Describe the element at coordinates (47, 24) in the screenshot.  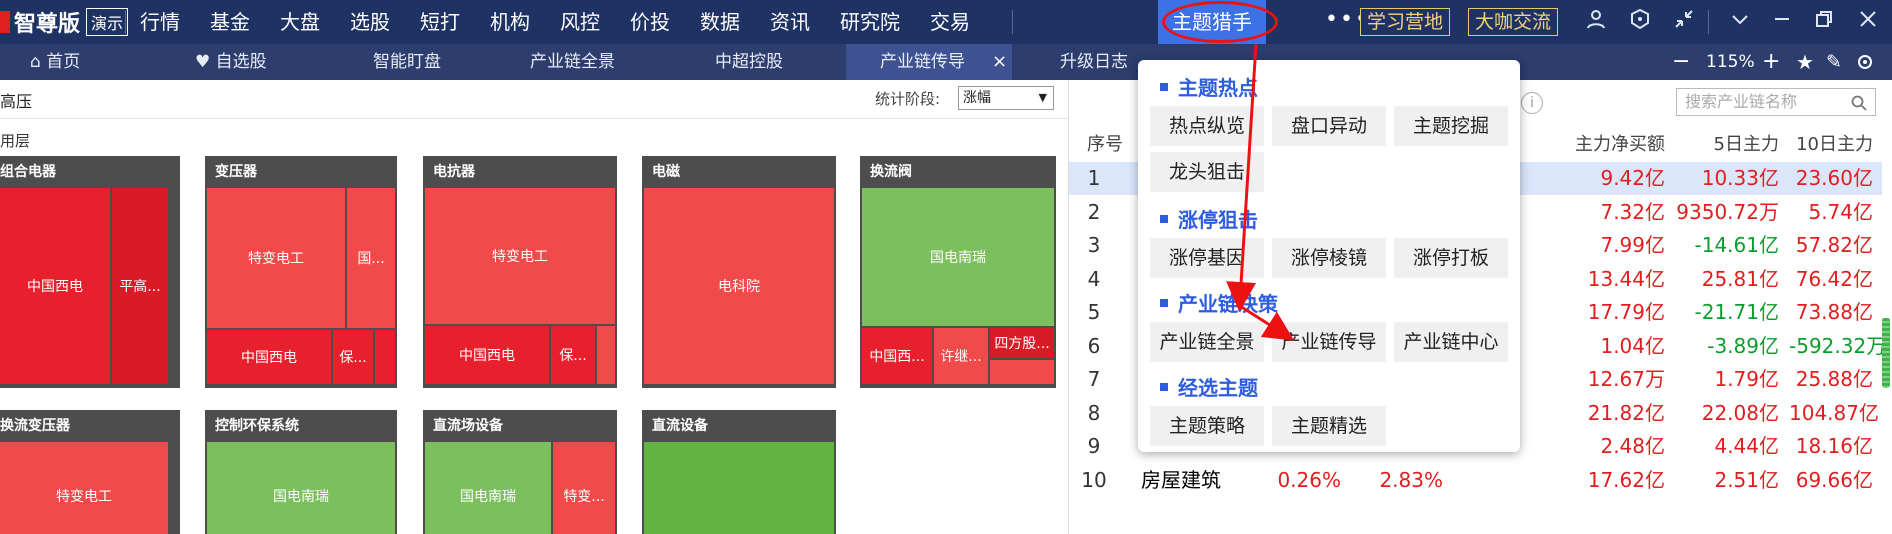
I see `app-name: 智尊版` at that location.